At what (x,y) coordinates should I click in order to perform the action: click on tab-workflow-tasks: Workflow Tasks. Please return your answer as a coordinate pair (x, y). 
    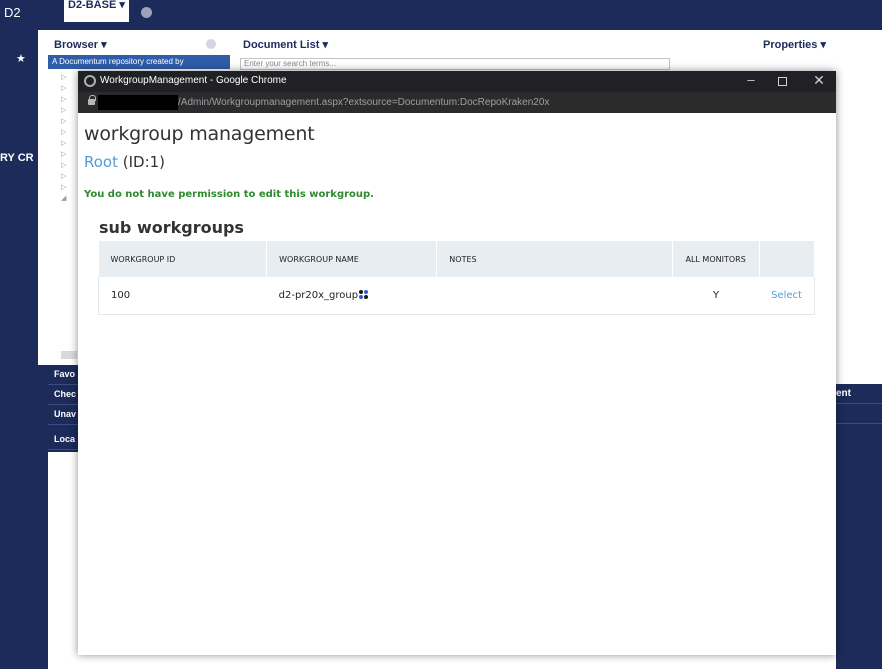
    Looking at the image, I should click on (401, 44).